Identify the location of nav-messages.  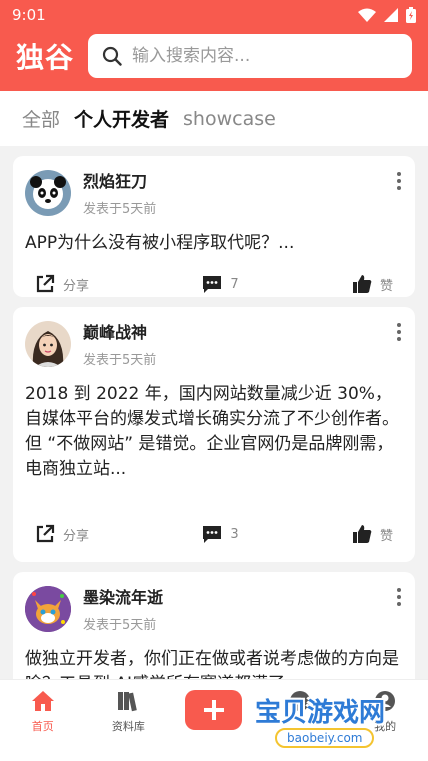
(300, 701).